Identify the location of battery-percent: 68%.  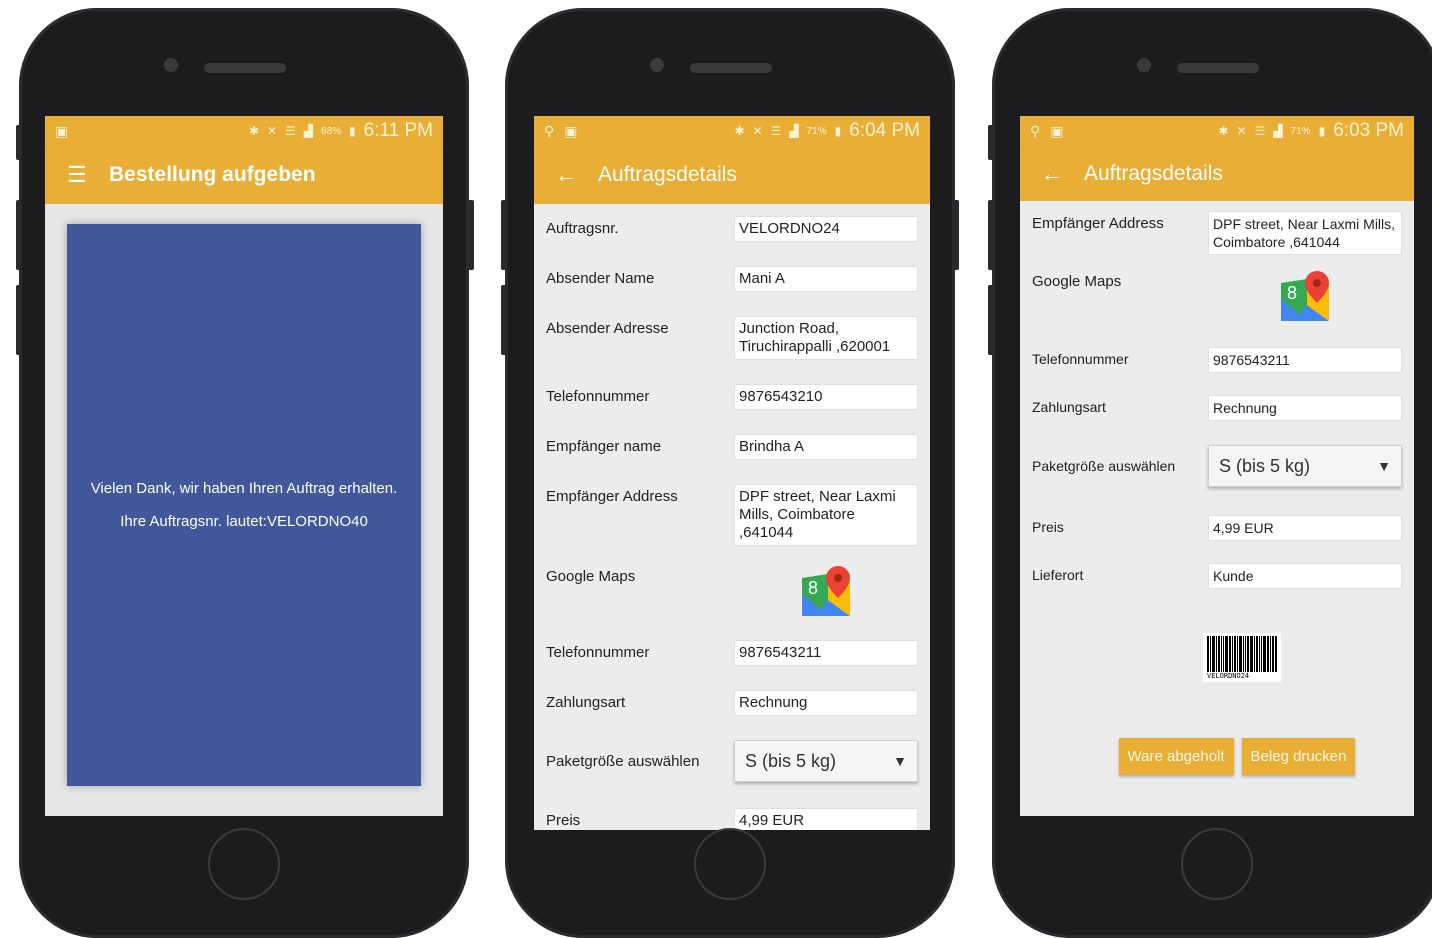
(331, 131).